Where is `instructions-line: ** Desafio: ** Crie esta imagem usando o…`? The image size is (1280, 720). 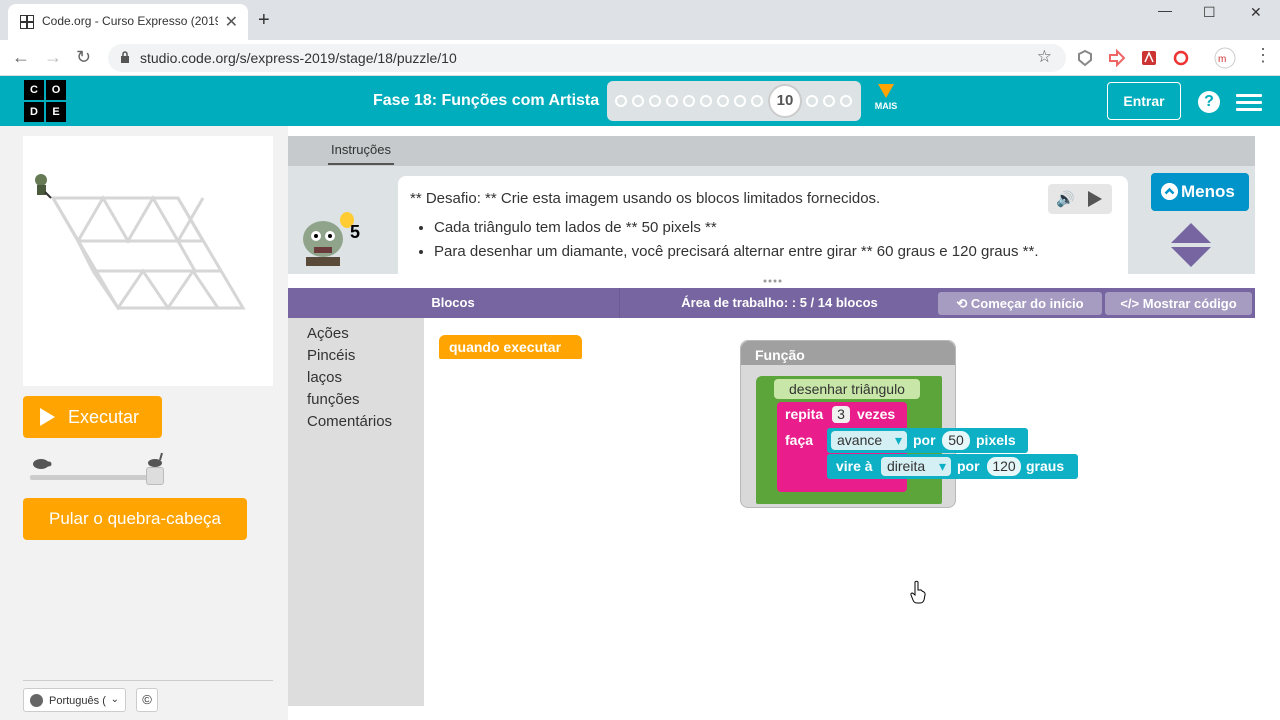 instructions-line: ** Desafio: ** Crie esta imagem usando o… is located at coordinates (645, 198).